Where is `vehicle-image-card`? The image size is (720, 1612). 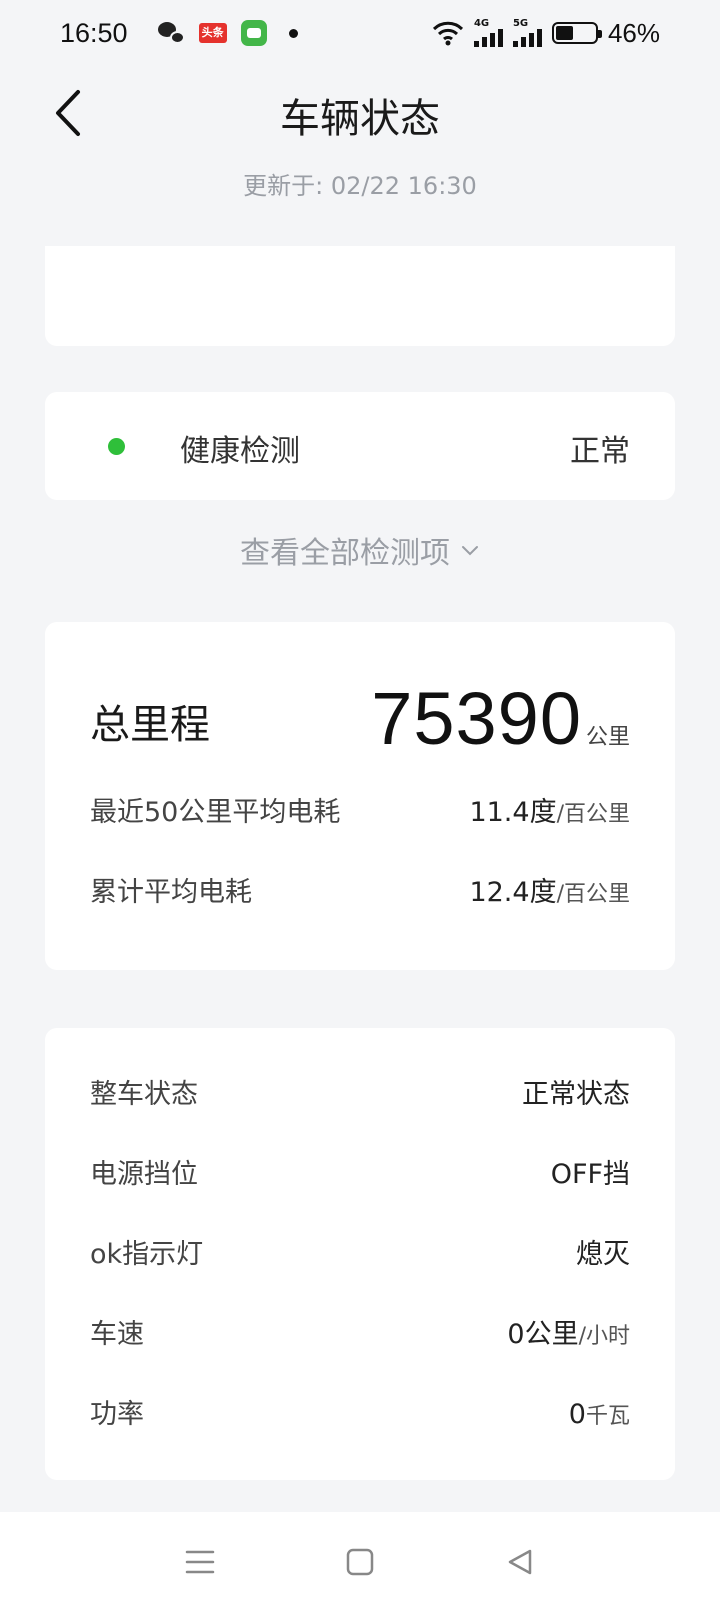
vehicle-image-card is located at coordinates (360, 296).